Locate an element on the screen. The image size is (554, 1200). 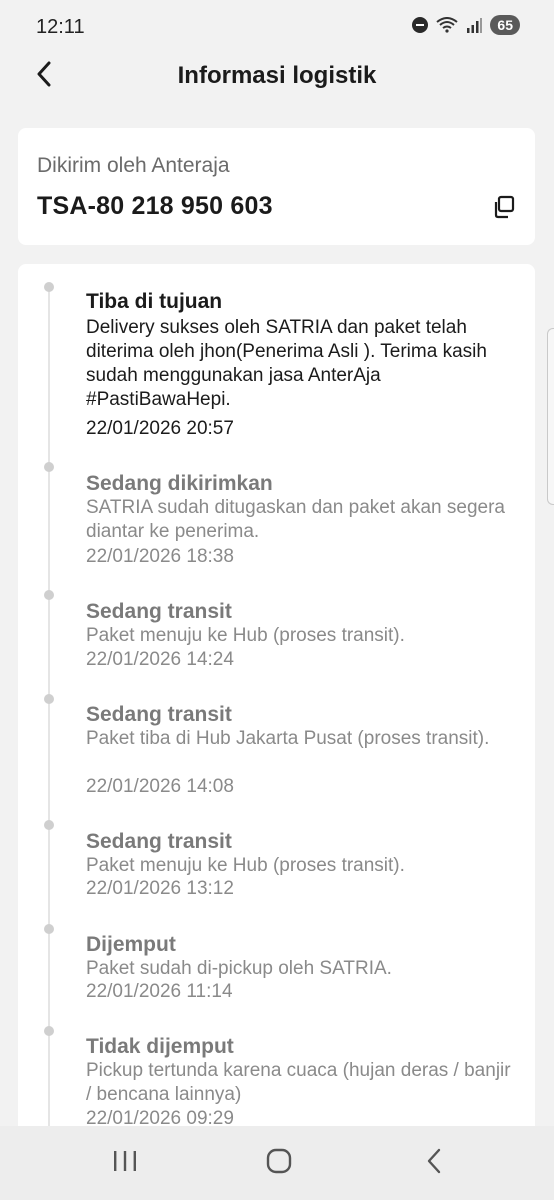
system-back-button is located at coordinates (434, 1163).